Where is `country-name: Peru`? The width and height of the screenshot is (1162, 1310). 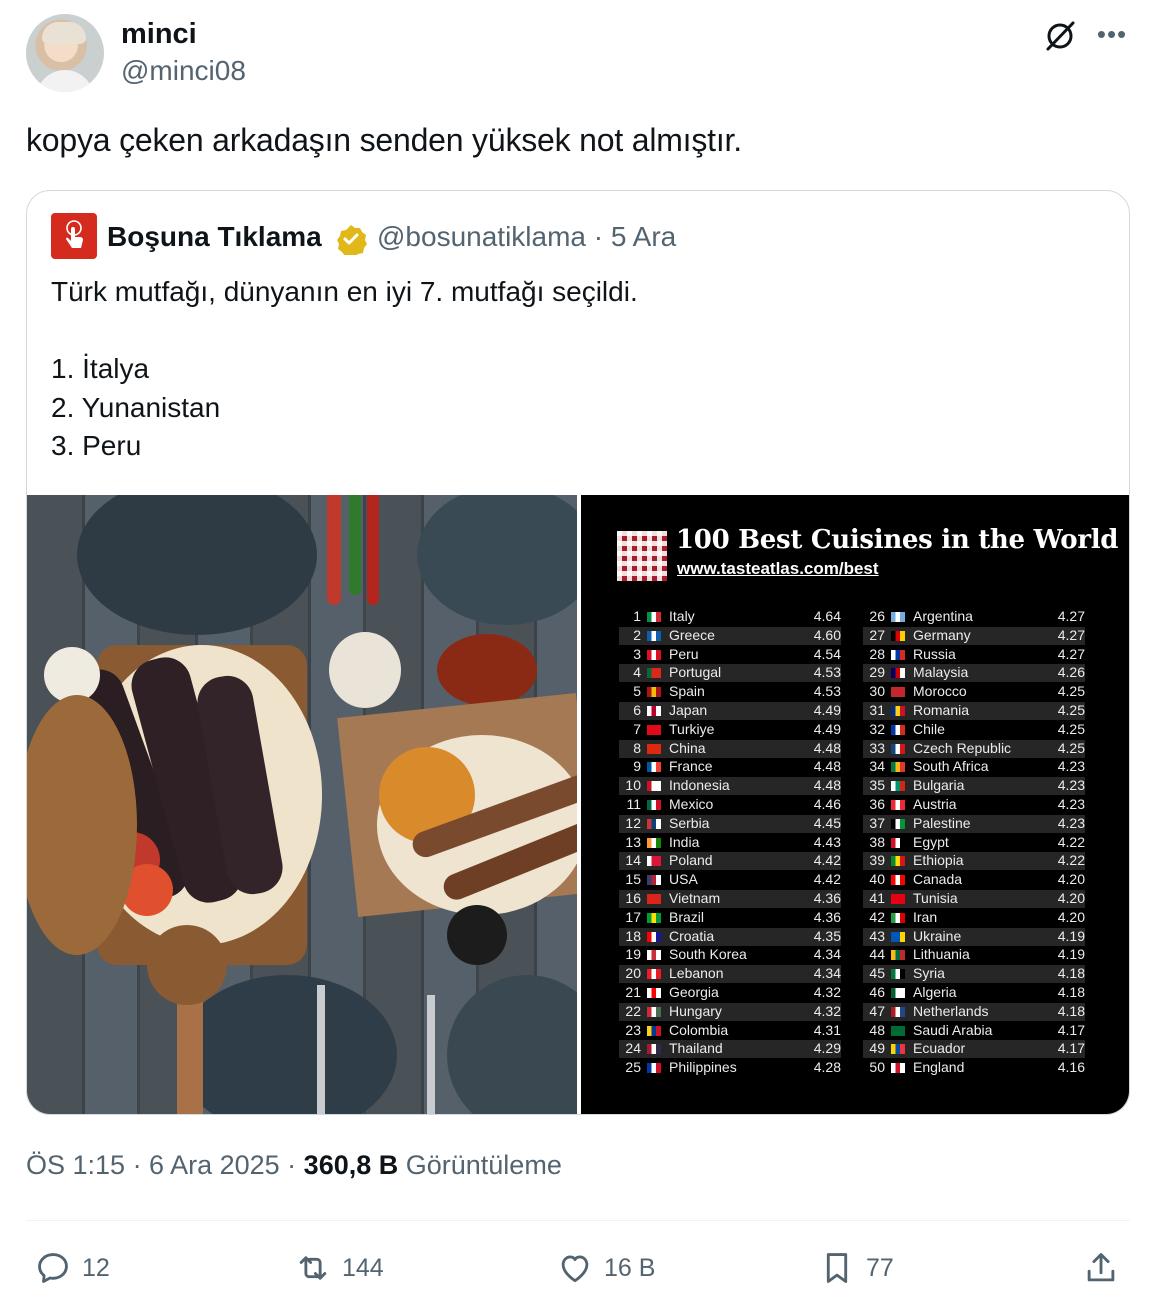
country-name: Peru is located at coordinates (684, 653).